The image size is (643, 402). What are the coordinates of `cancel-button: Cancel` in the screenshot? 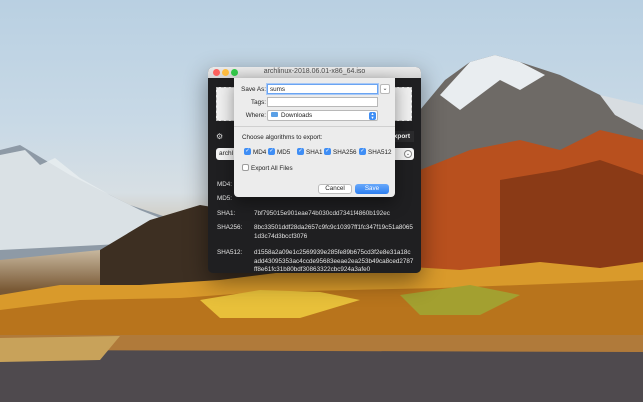 It's located at (335, 189).